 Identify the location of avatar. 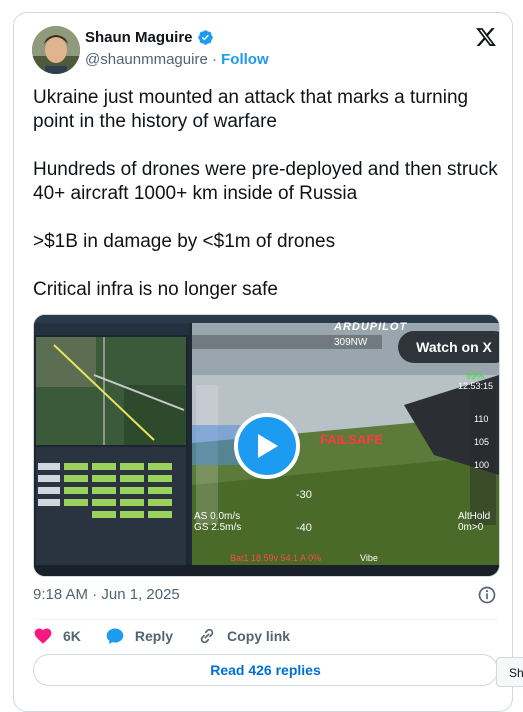
(56, 50).